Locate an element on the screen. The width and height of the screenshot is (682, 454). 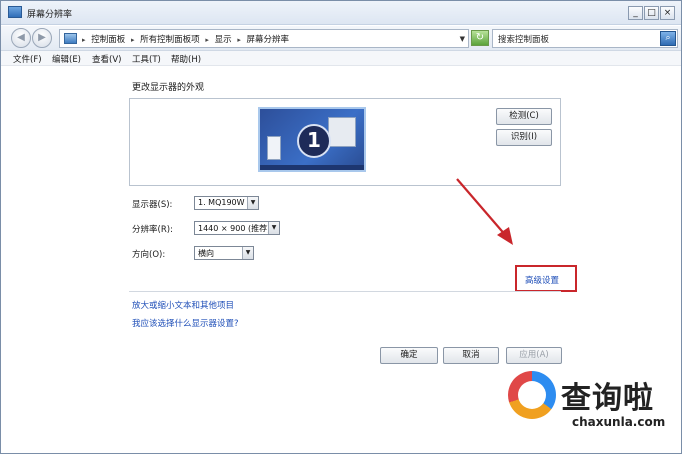
display-value: 1. MQ190W is located at coordinates (221, 202).